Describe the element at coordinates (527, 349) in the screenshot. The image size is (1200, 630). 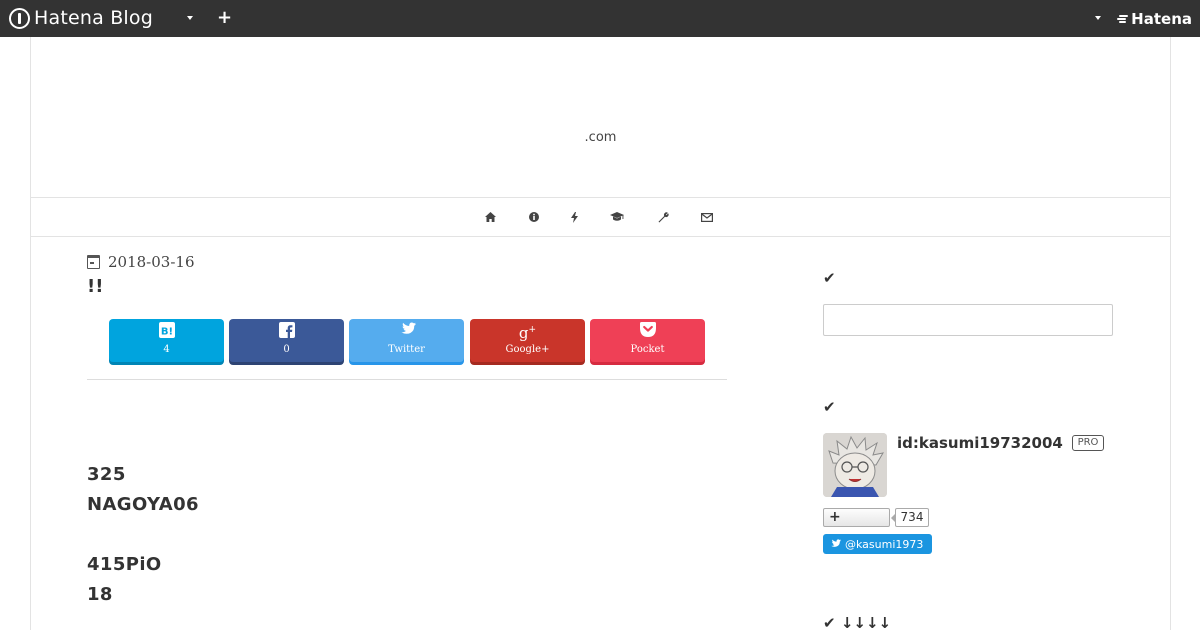
I see `google-plus-share-label: Google+` at that location.